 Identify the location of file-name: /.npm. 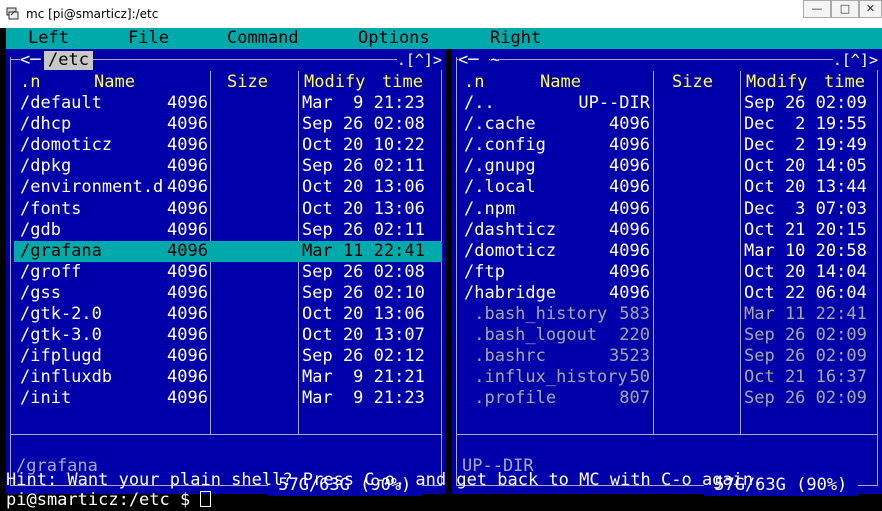
(490, 208).